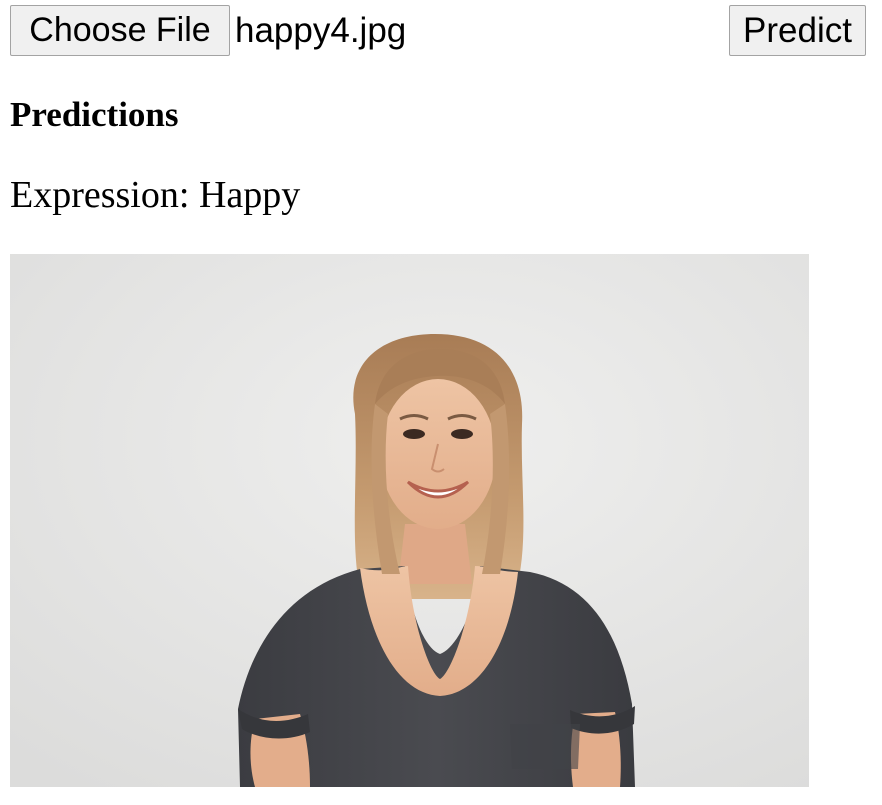  I want to click on selected-file-name: happy4.jpg, so click(321, 30).